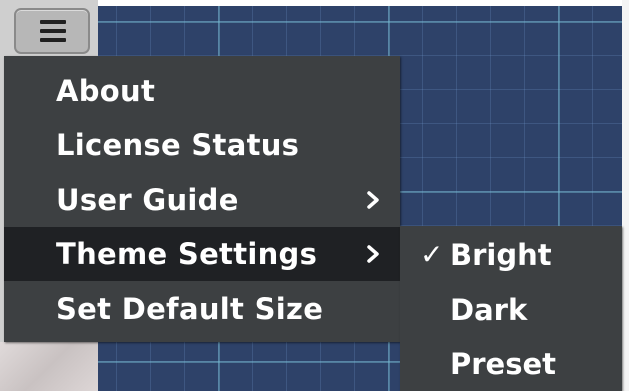  I want to click on hamburger-menu-button, so click(52, 31).